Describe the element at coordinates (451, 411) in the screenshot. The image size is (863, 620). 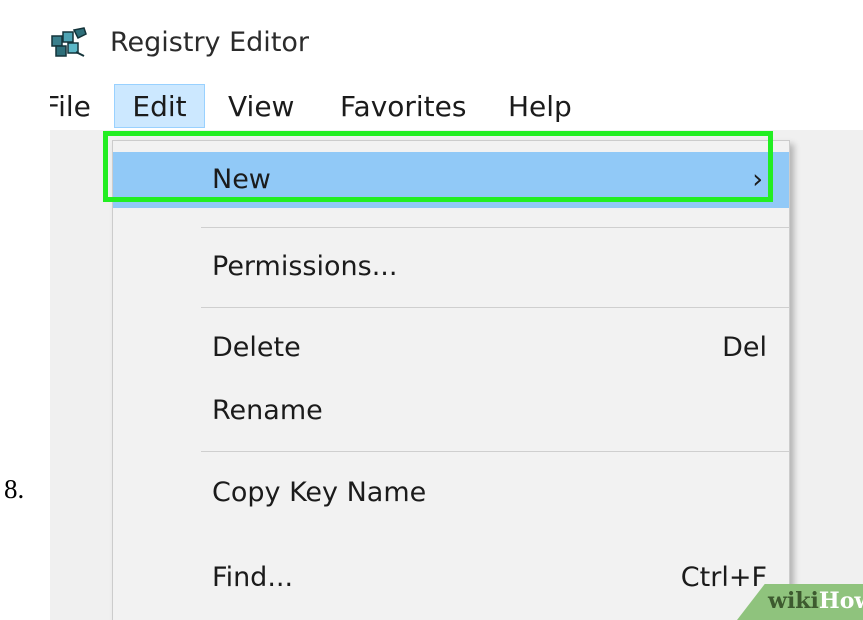
I see `menu-item-rename: Rename` at that location.